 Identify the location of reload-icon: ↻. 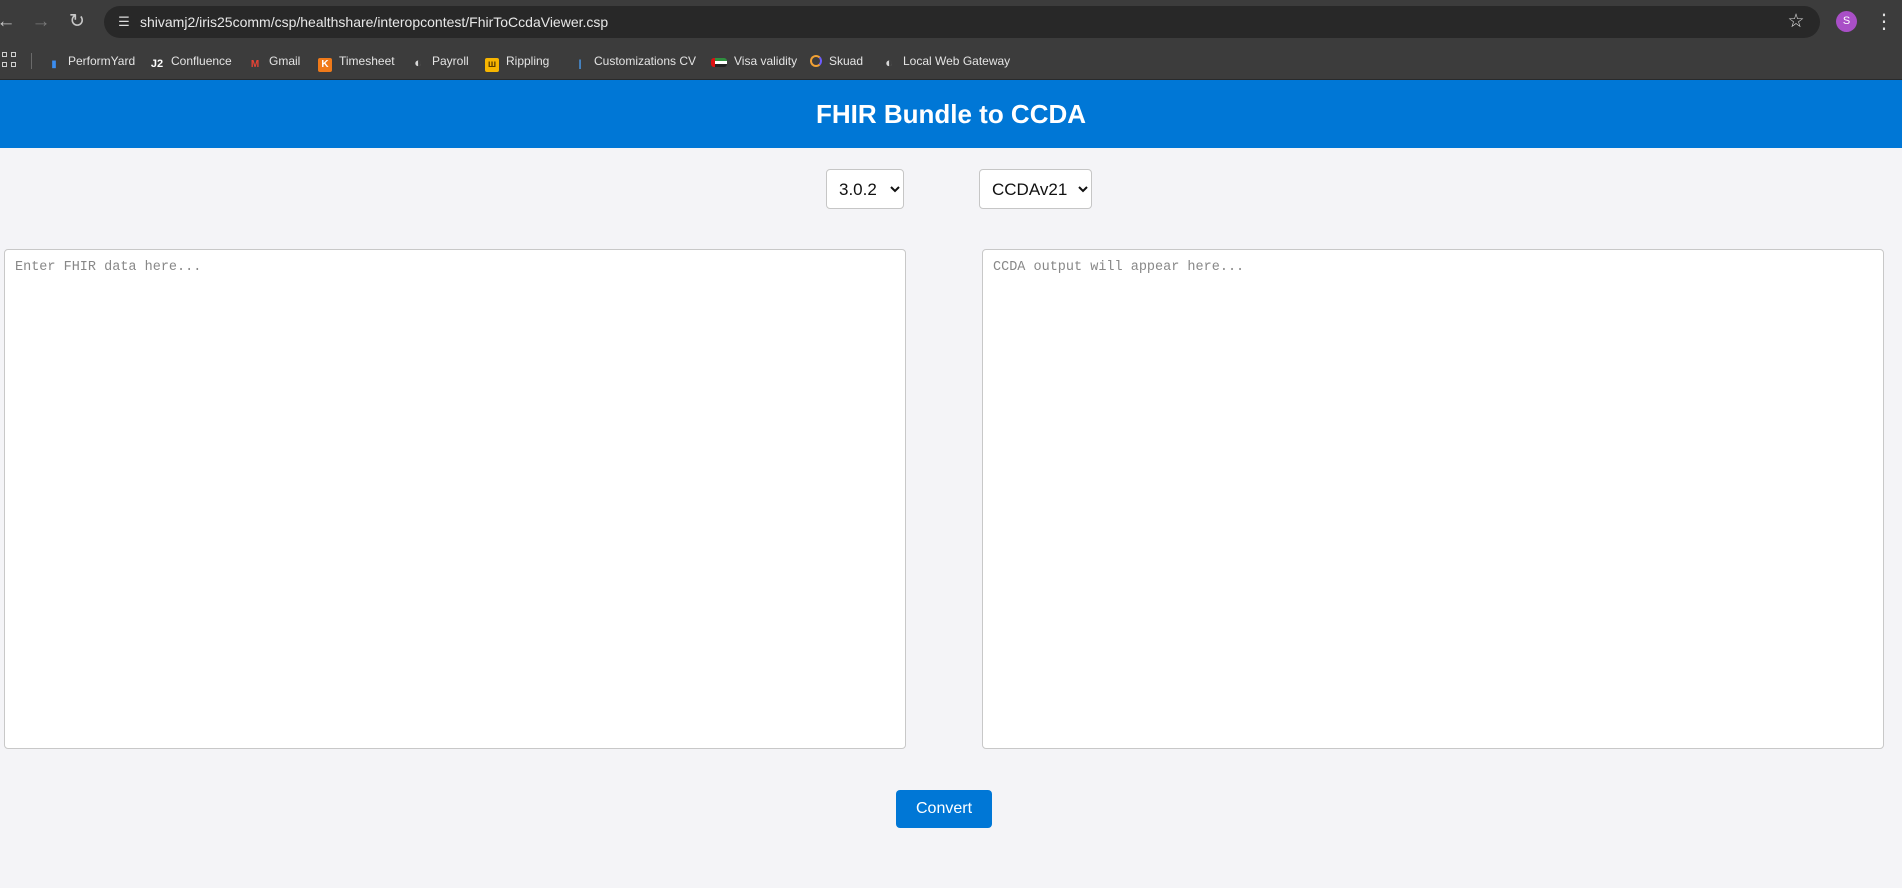
(77, 22).